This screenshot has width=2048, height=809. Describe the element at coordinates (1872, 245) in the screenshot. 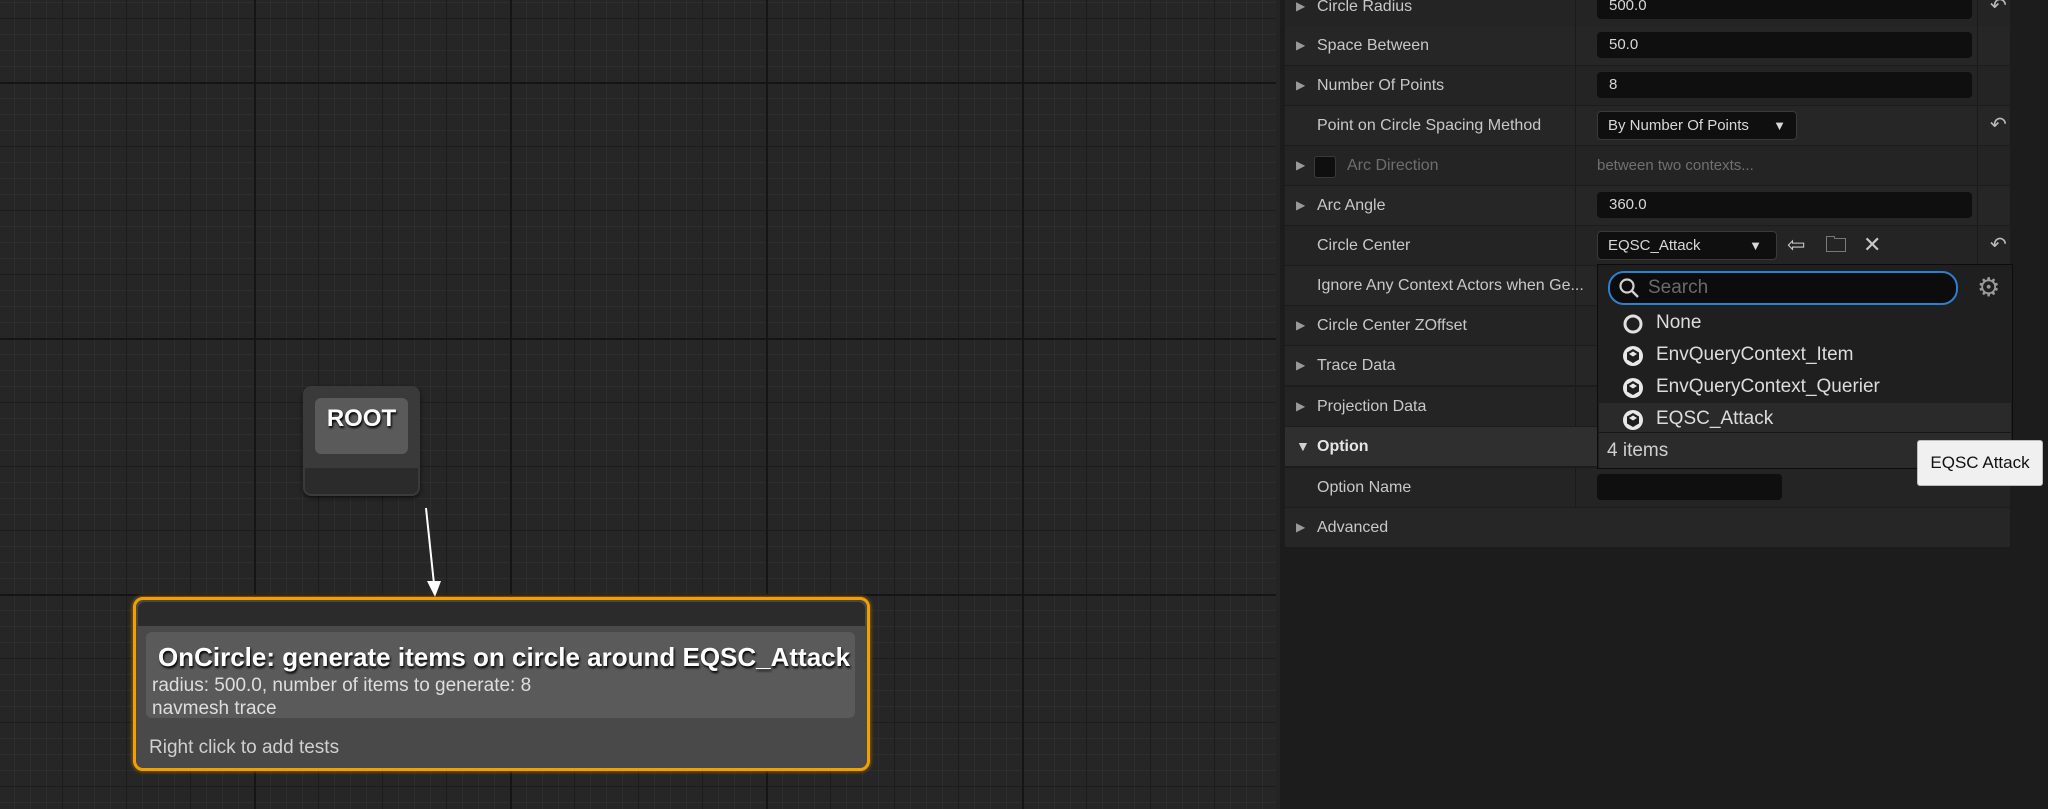

I see `clear-icon: ✕` at that location.